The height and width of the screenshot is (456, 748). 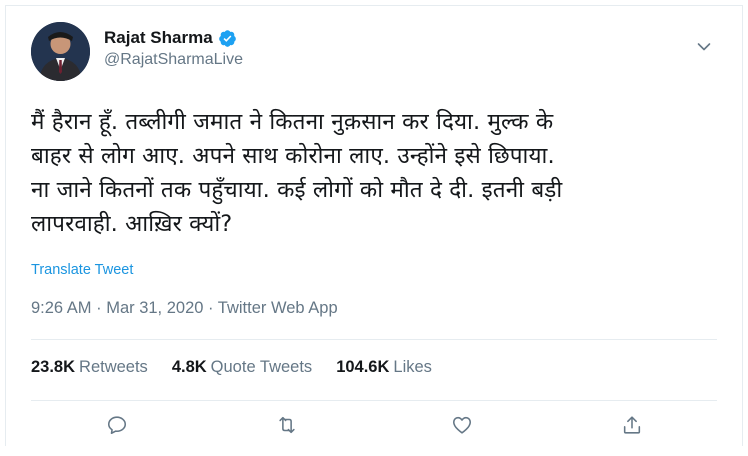 What do you see at coordinates (189, 367) in the screenshot?
I see `quote-tweets-count: 4.8K` at bounding box center [189, 367].